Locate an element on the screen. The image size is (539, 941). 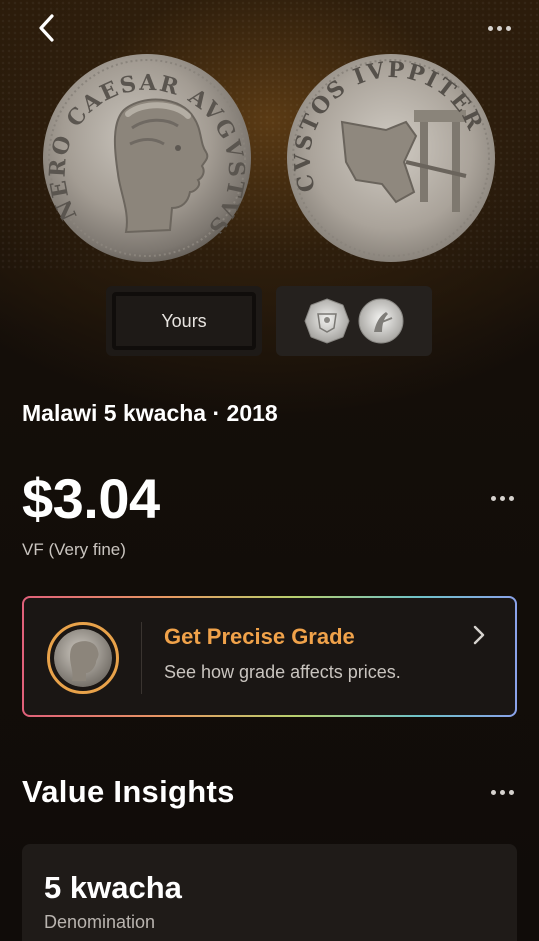
price-options-button is located at coordinates (502, 498).